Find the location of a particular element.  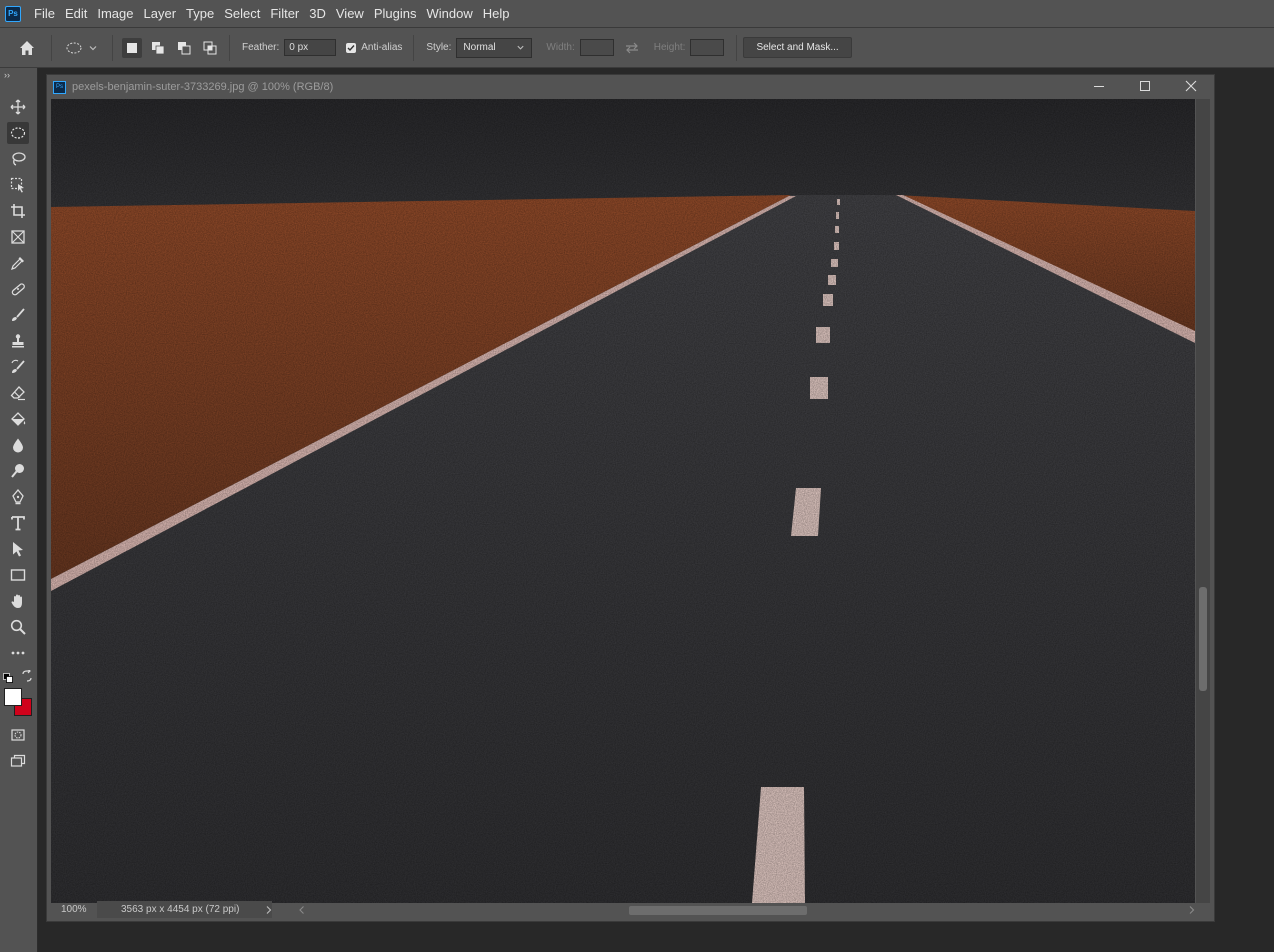

menu-help: Help is located at coordinates (498, 13).